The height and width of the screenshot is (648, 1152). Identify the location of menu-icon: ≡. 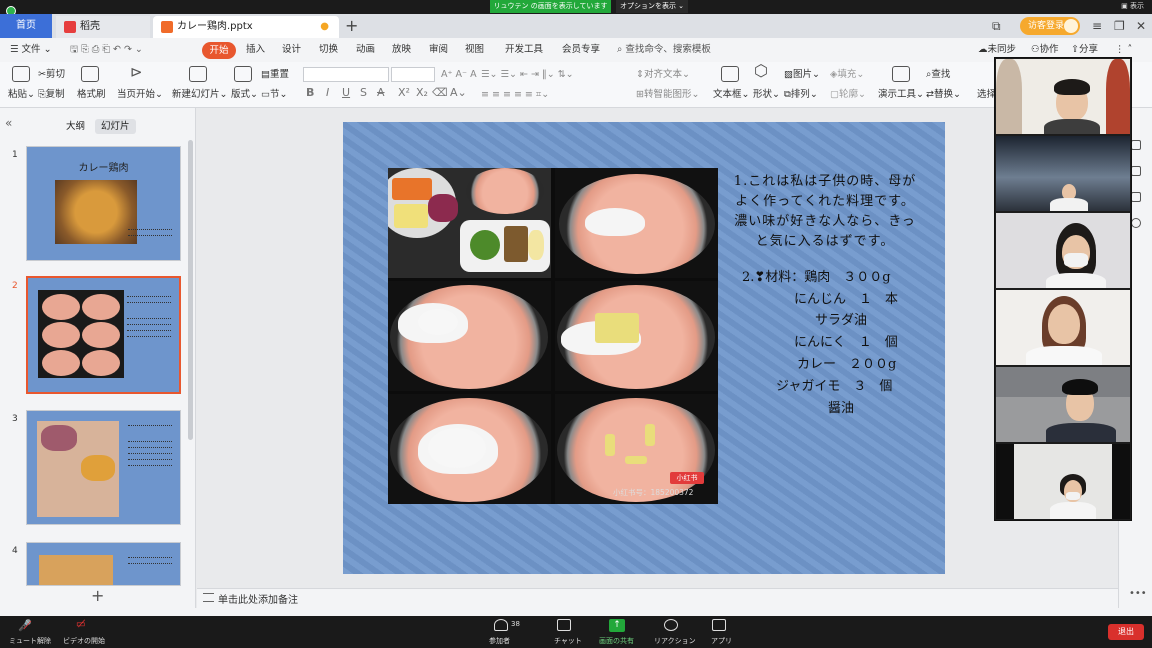
(1097, 26).